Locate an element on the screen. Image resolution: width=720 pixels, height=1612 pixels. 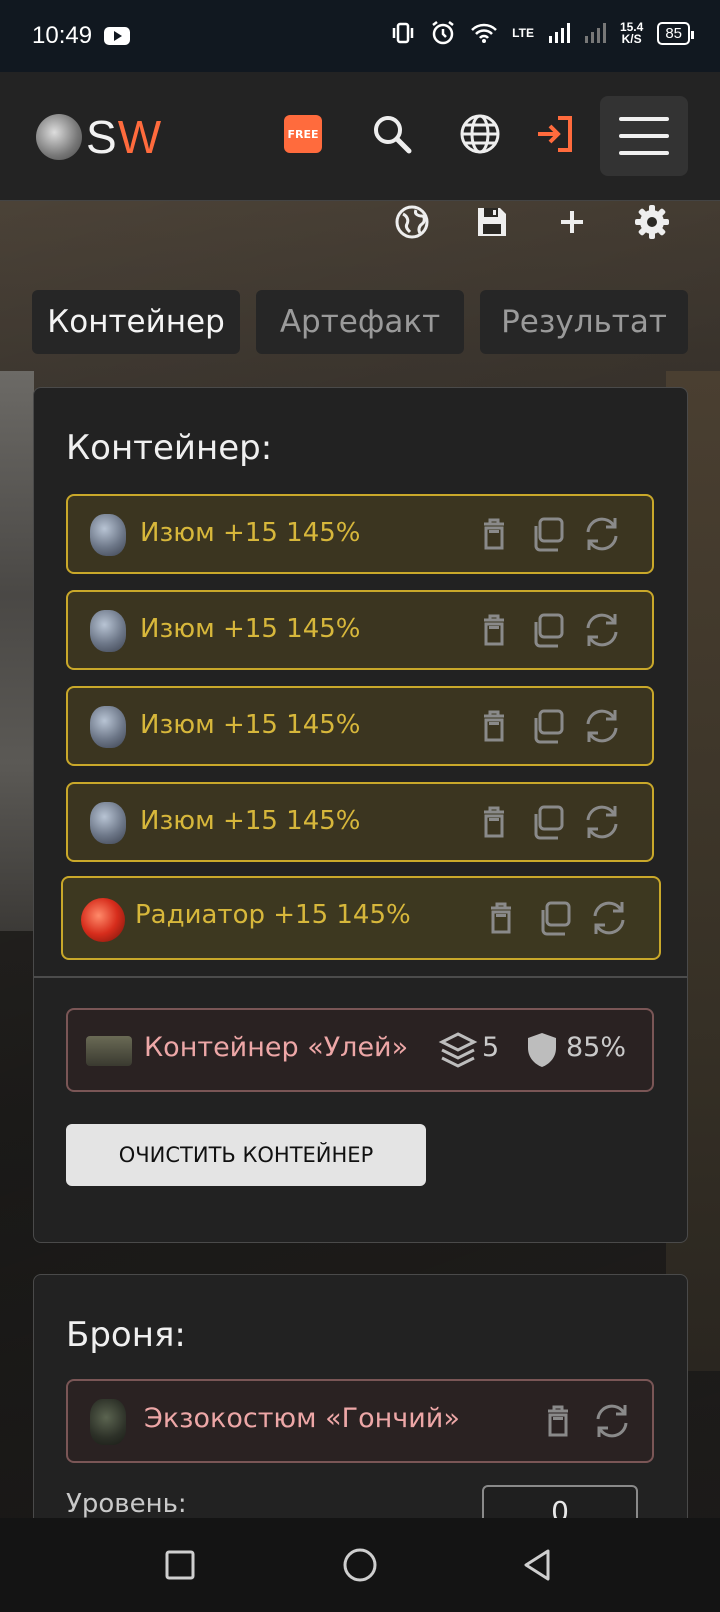
container-label: Контейнер «Улей» is located at coordinates (276, 1047).